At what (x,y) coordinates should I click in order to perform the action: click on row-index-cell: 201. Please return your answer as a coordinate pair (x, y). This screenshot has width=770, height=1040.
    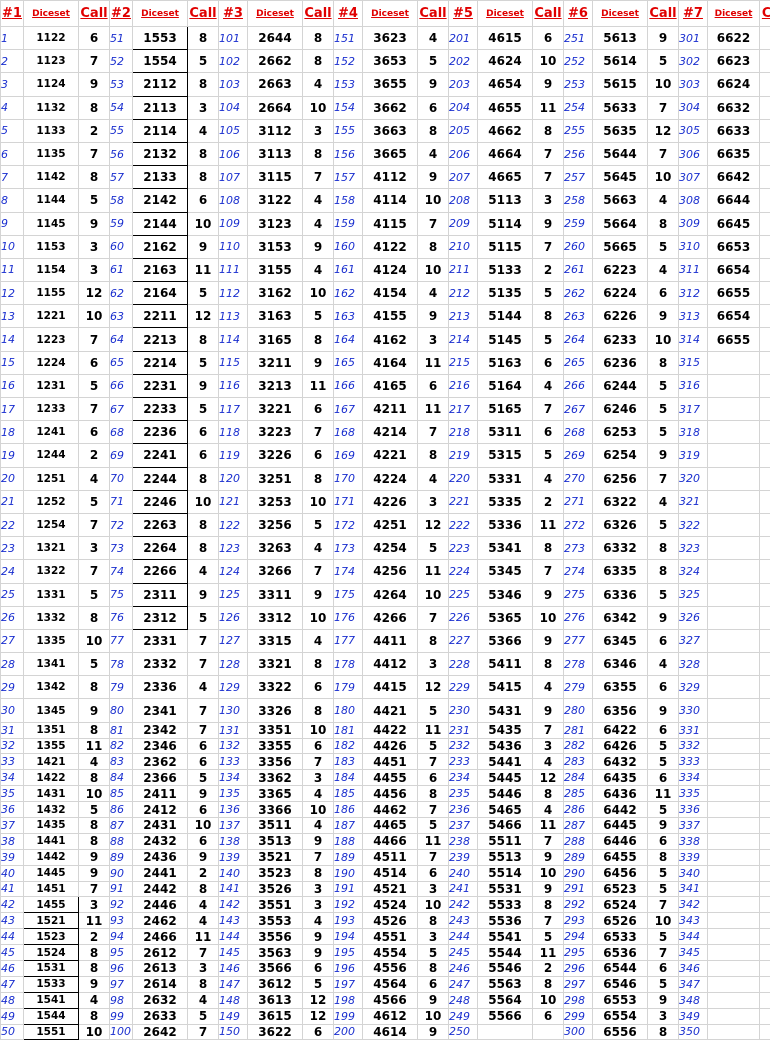
    Looking at the image, I should click on (463, 38).